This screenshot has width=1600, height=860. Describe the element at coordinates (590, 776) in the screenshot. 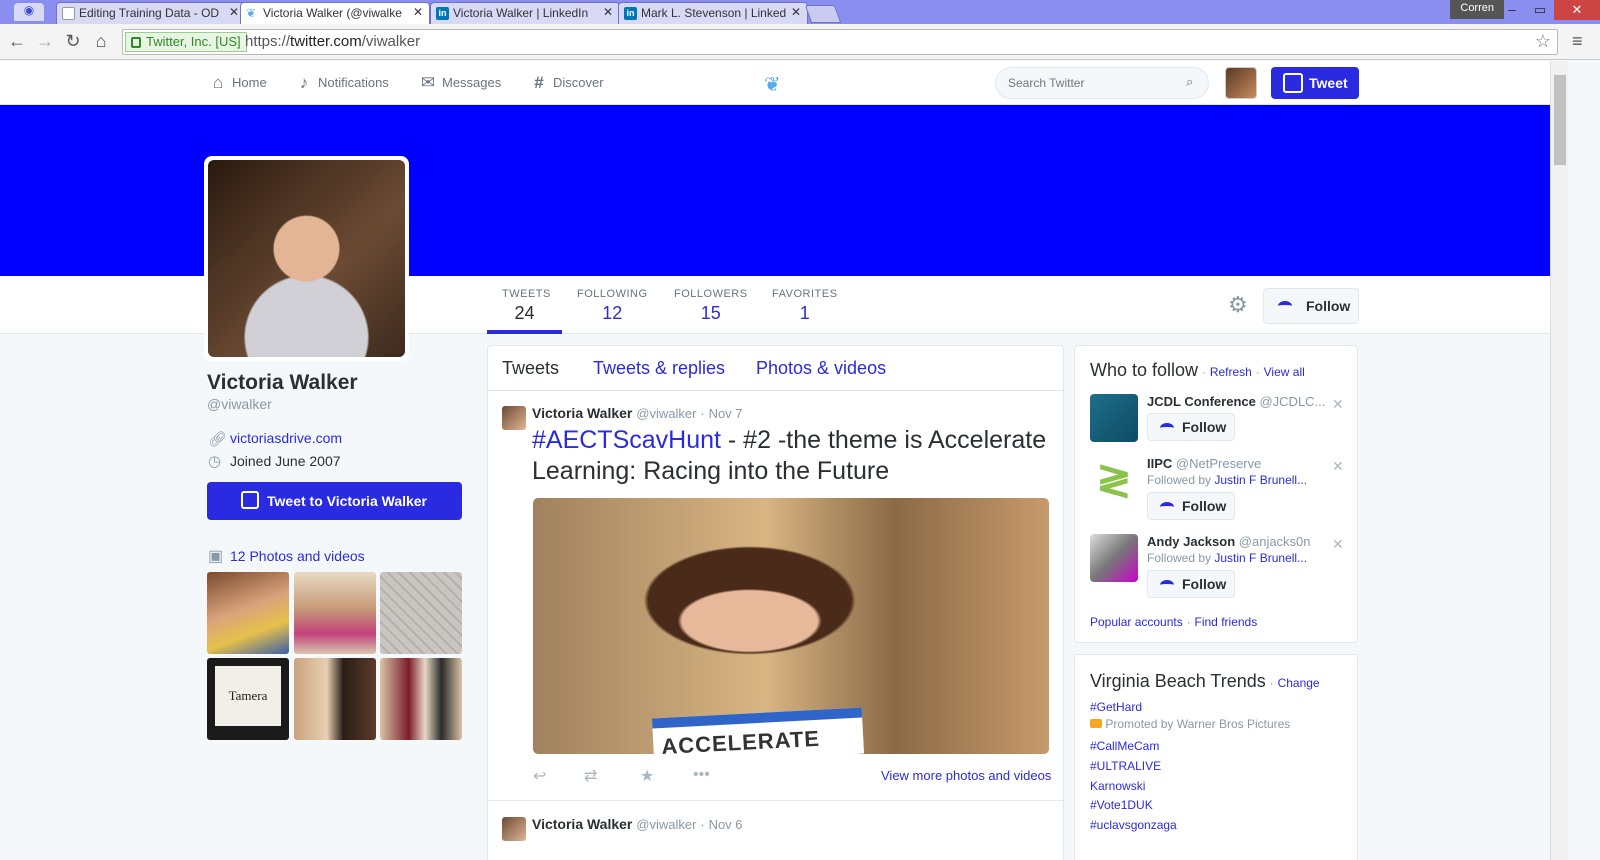

I see `retweet-icon: ⇄` at that location.